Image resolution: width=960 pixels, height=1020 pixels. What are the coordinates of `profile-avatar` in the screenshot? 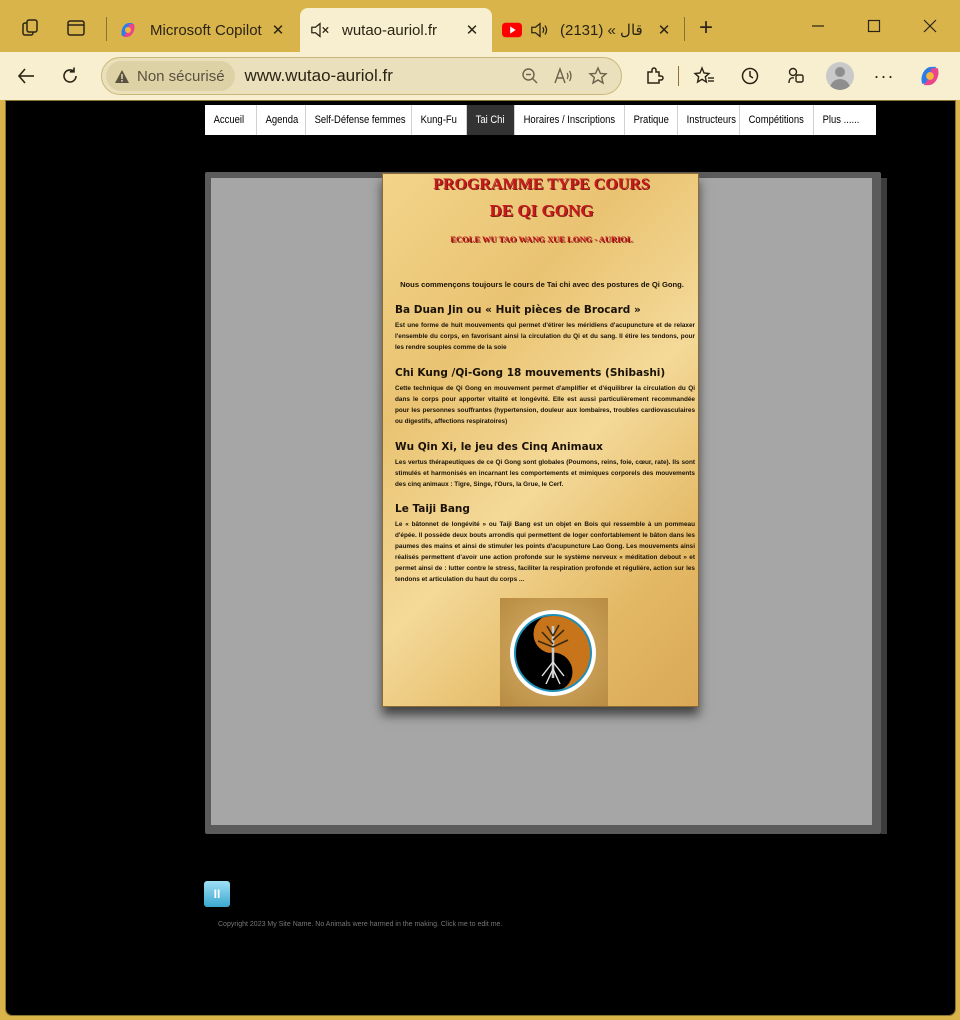 It's located at (840, 76).